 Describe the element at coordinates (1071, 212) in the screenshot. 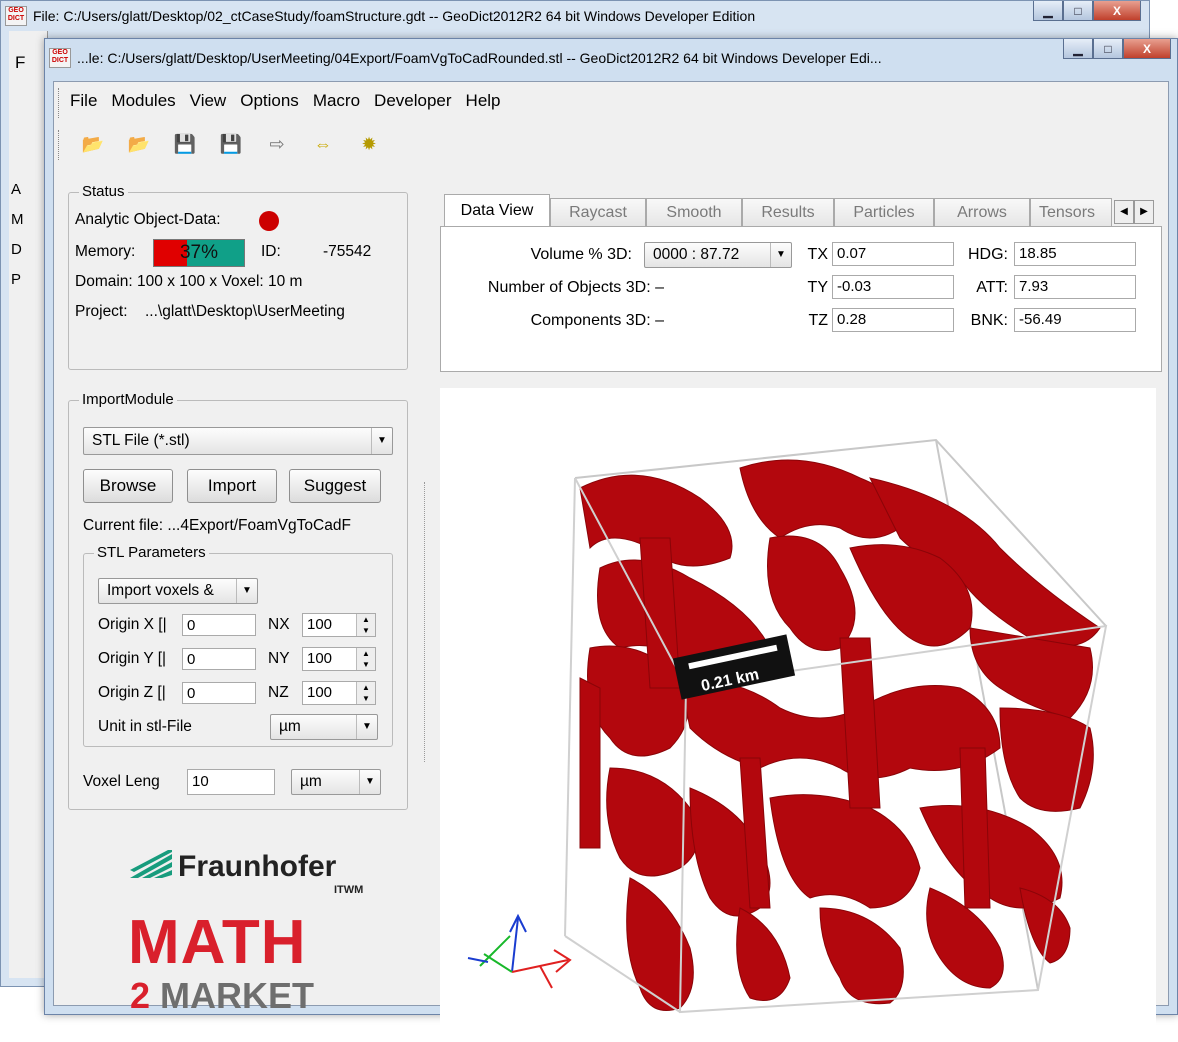

I see `tab-tensors: Tensors` at that location.